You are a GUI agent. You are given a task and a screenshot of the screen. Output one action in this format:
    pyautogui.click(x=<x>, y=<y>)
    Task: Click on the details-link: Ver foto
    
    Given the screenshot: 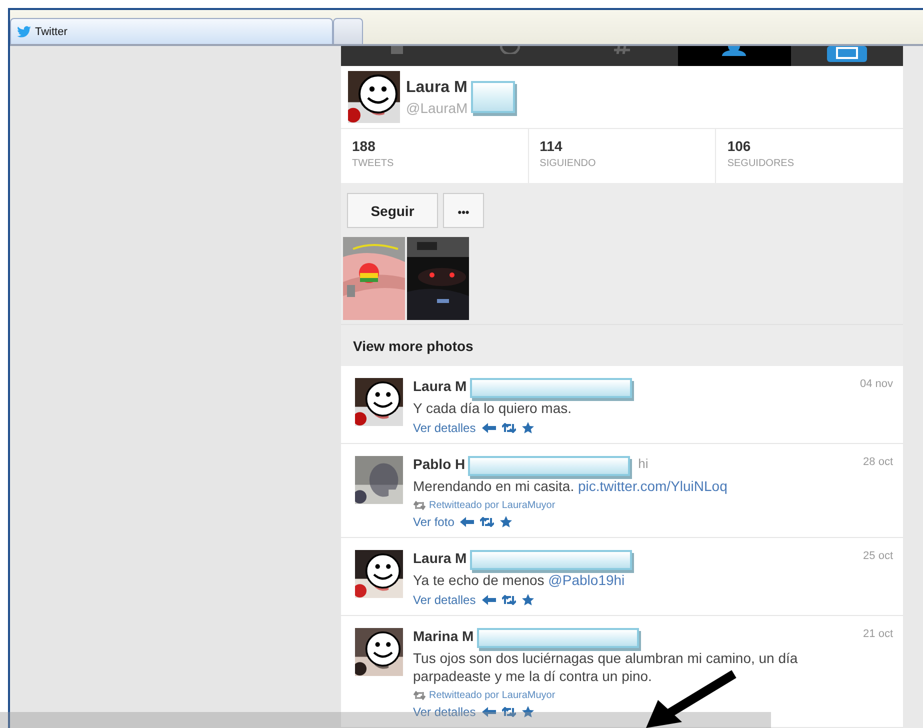 What is the action you would take?
    pyautogui.click(x=433, y=522)
    